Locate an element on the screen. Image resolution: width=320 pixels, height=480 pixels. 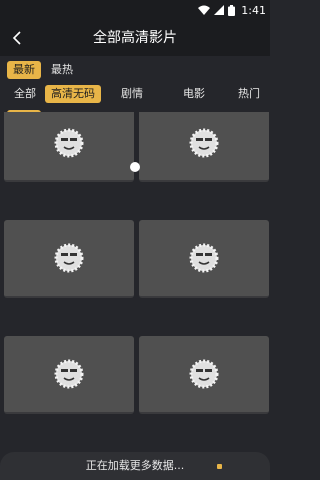
category-chip-hot: 热门 is located at coordinates (249, 94).